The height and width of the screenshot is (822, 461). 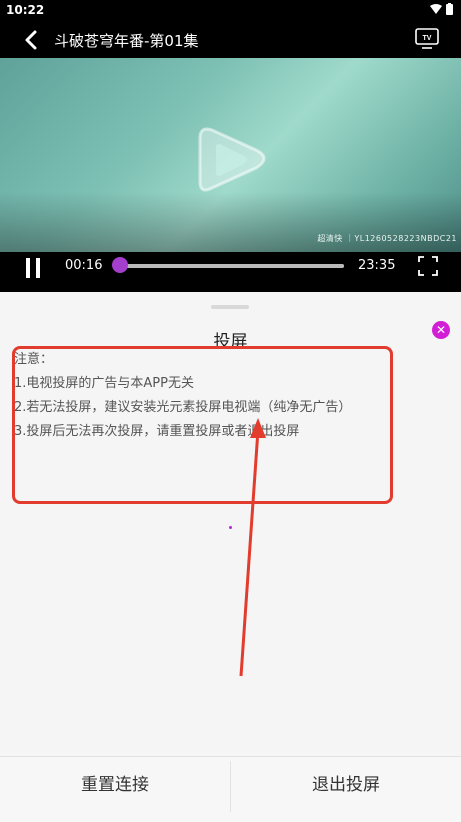 I want to click on reset-connection-button: 重置连接, so click(x=115, y=789).